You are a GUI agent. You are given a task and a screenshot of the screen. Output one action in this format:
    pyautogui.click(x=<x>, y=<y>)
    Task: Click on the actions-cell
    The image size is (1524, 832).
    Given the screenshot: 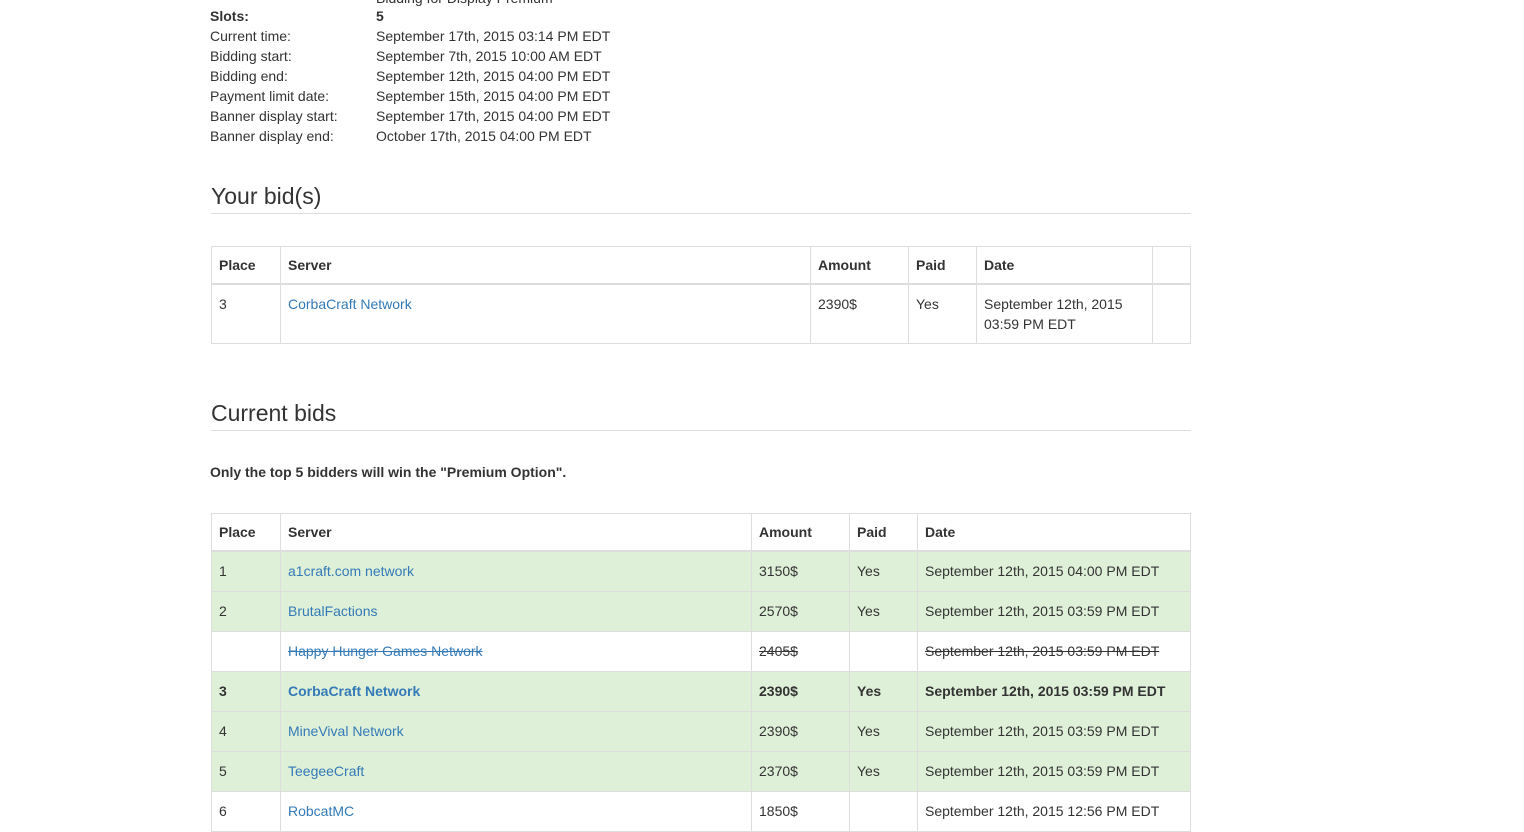 What is the action you would take?
    pyautogui.click(x=1171, y=313)
    